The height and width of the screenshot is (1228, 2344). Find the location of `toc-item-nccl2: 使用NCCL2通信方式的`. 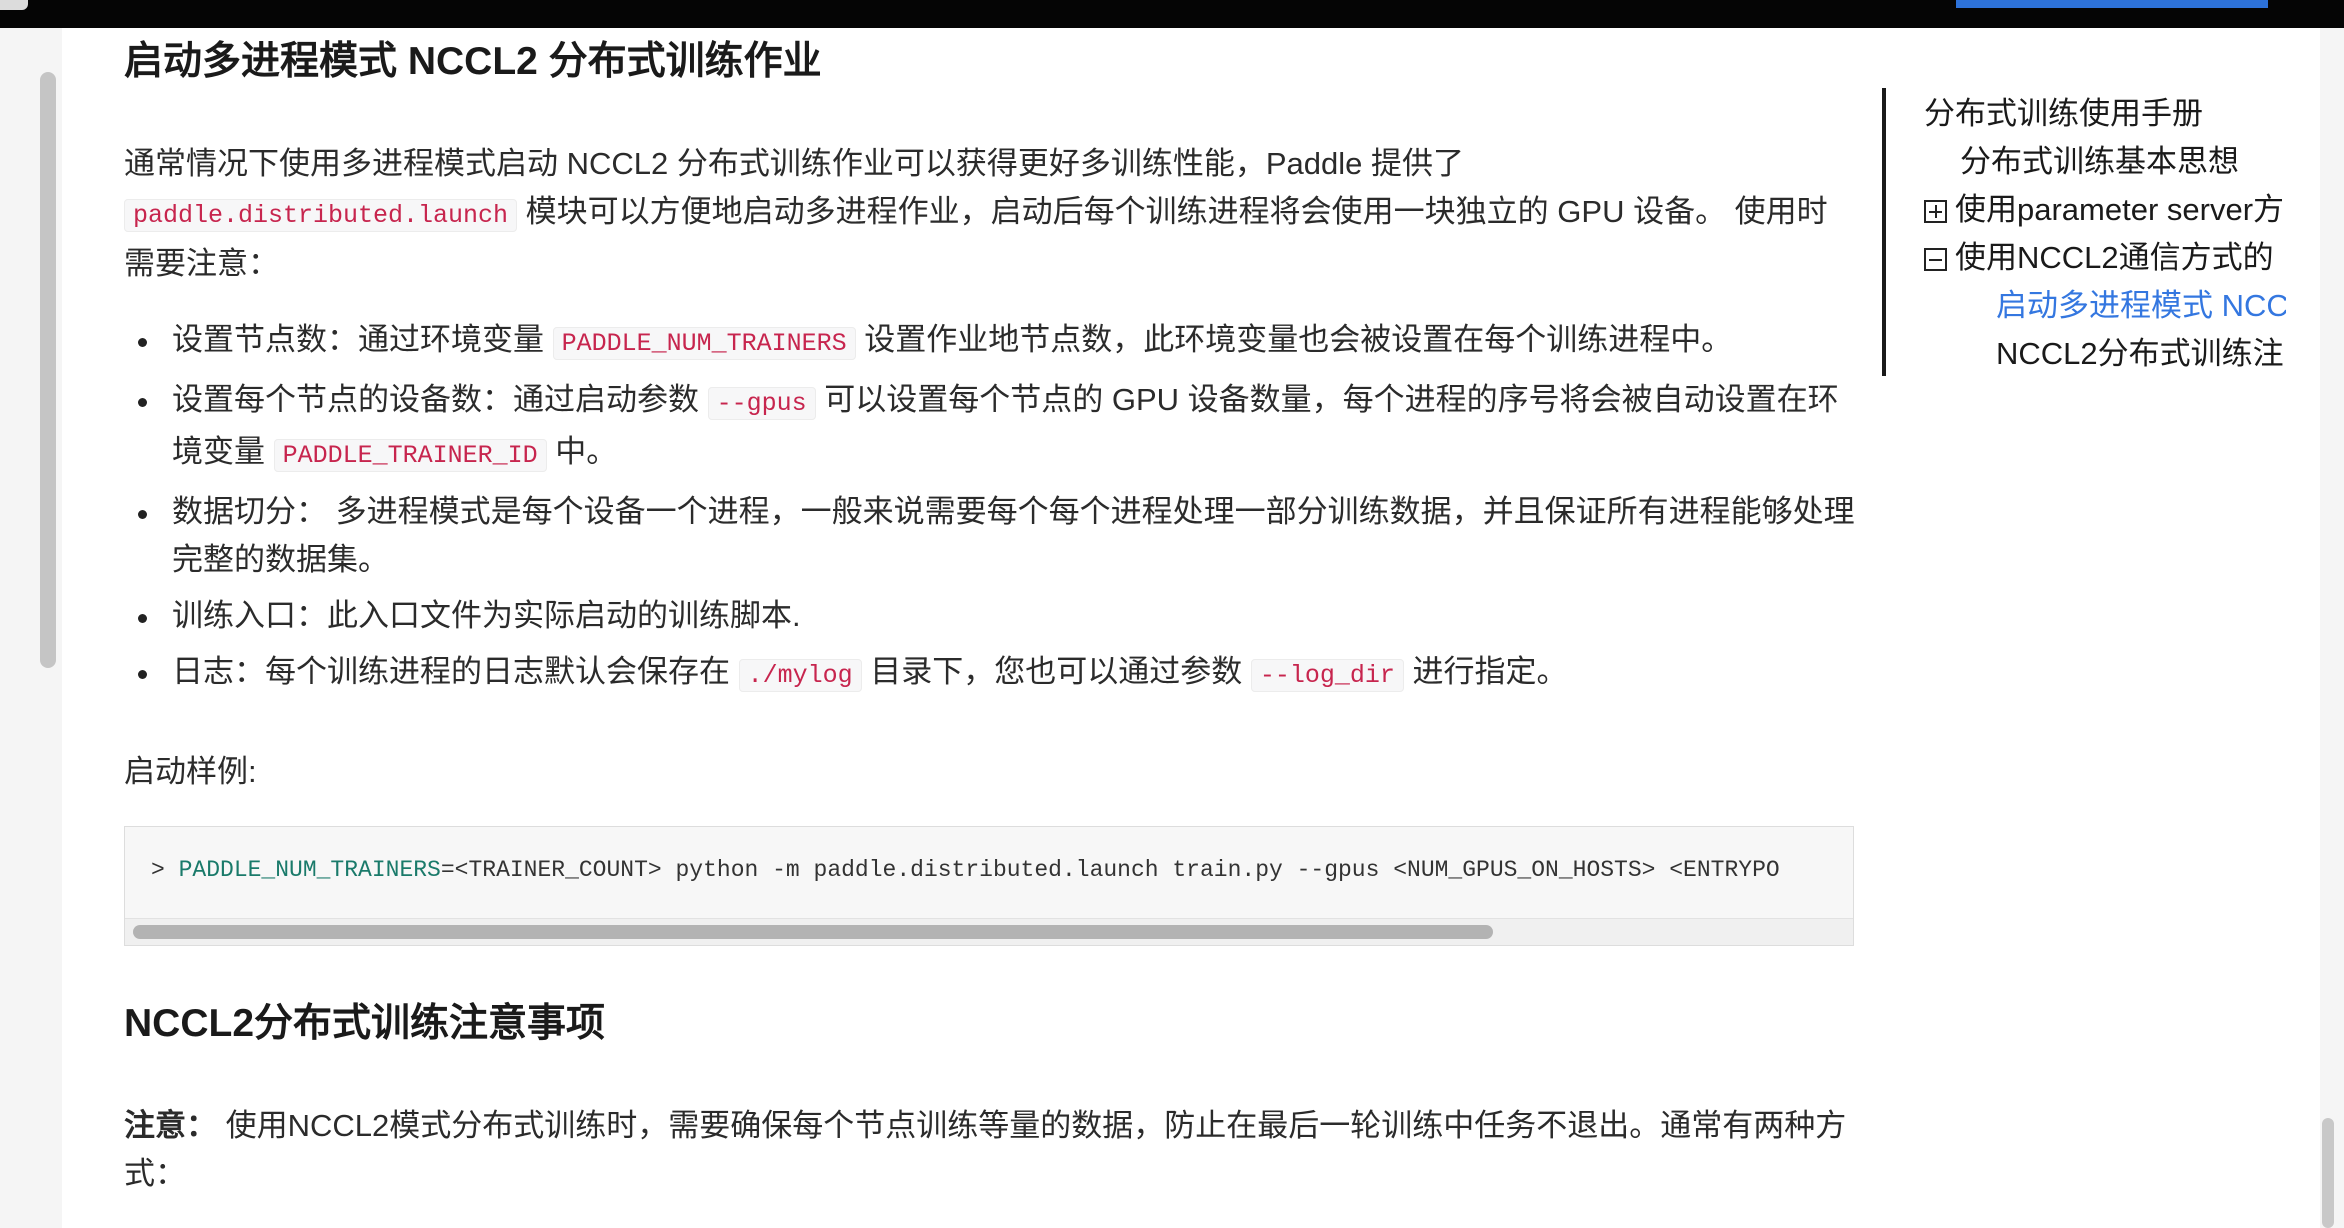

toc-item-nccl2: 使用NCCL2通信方式的 is located at coordinates (2099, 254).